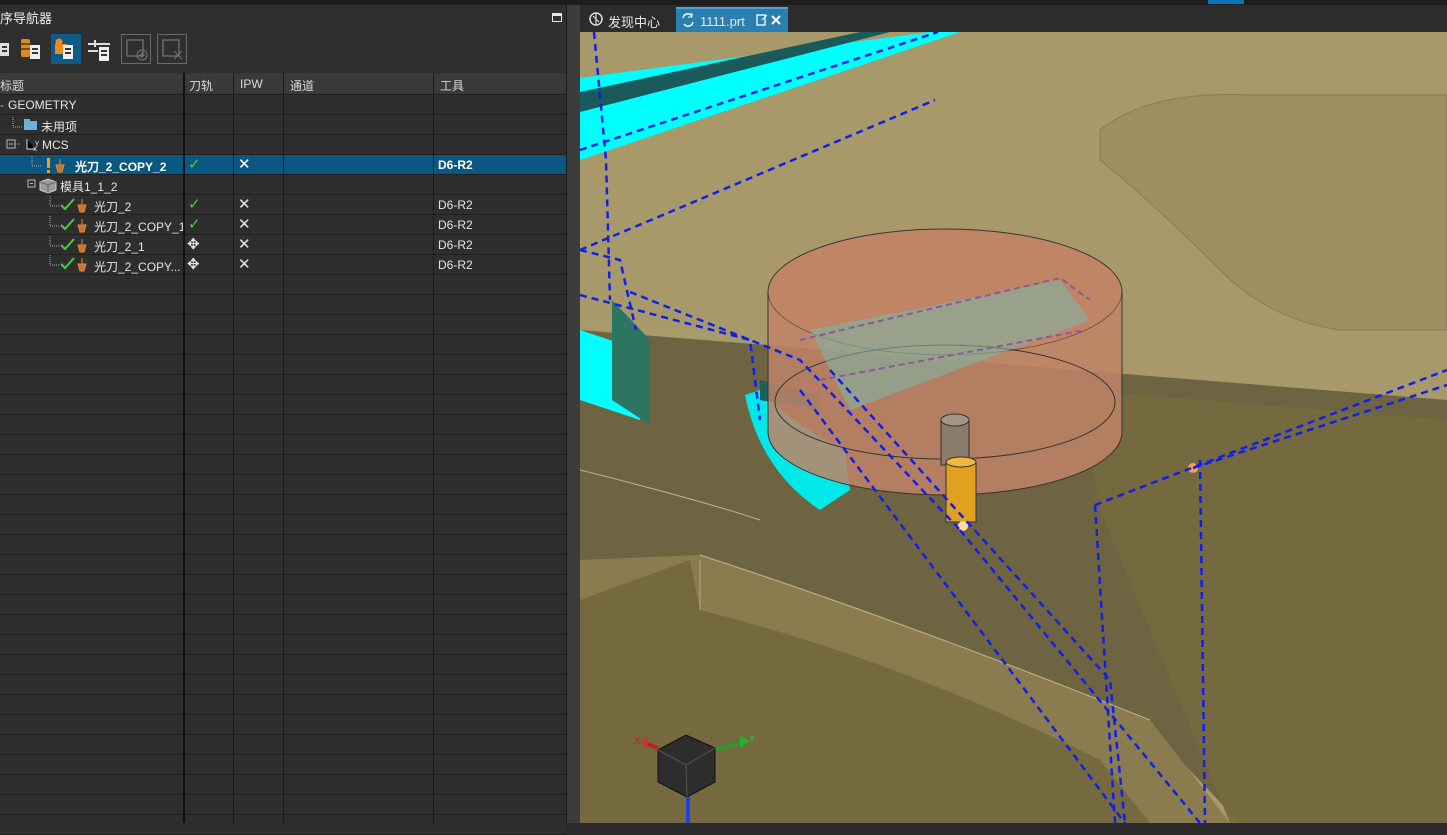 The width and height of the screenshot is (1447, 835). What do you see at coordinates (1013, 18) in the screenshot?
I see `document-tabs: 发现中心 1111.prt` at bounding box center [1013, 18].